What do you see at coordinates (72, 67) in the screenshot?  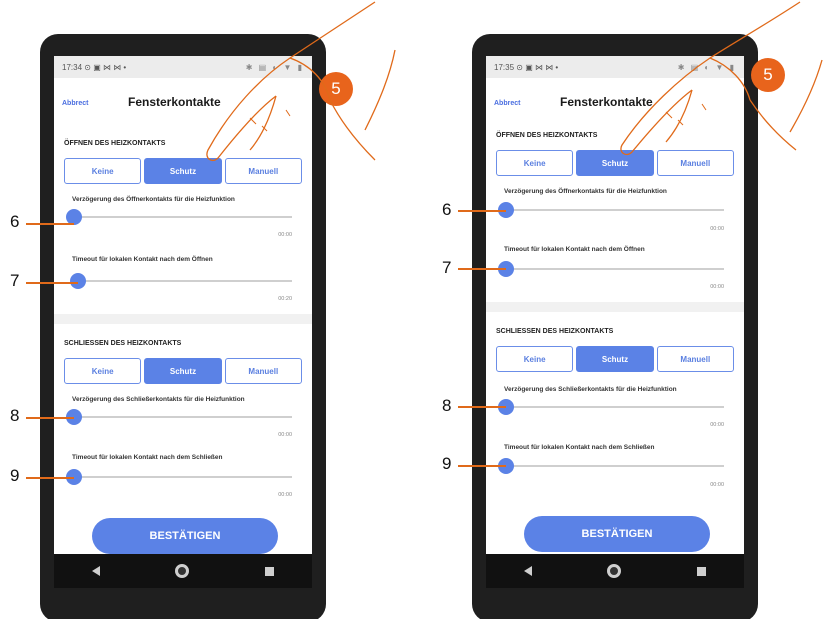 I see `clock: 17:34` at bounding box center [72, 67].